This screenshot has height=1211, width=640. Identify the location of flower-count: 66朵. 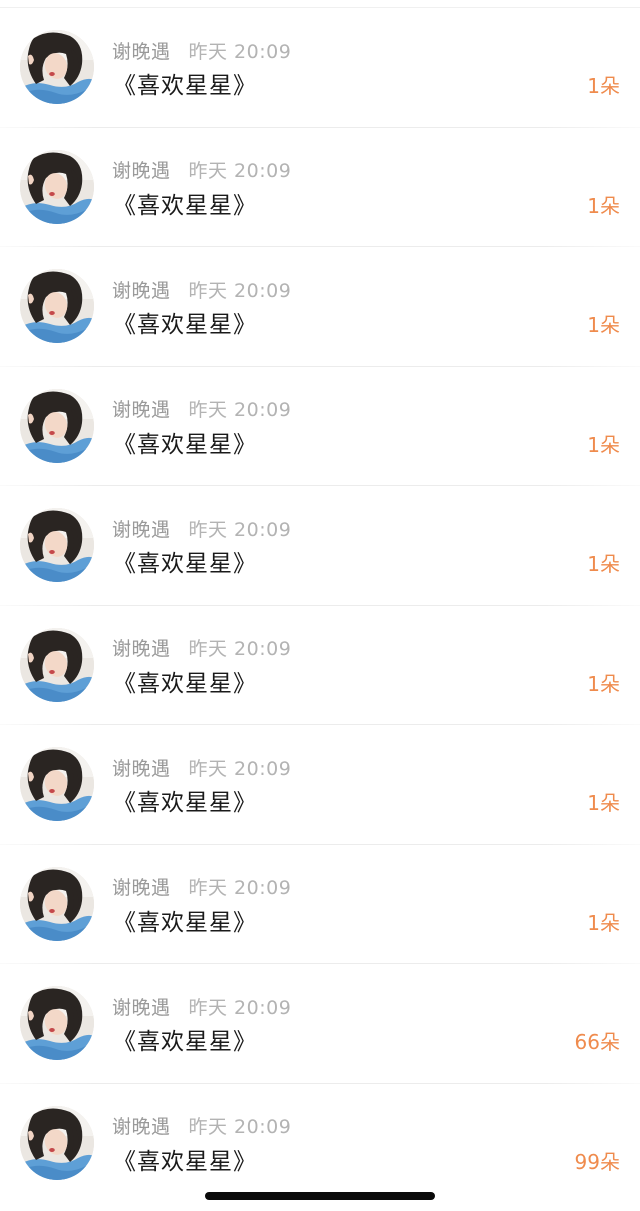
(597, 1042).